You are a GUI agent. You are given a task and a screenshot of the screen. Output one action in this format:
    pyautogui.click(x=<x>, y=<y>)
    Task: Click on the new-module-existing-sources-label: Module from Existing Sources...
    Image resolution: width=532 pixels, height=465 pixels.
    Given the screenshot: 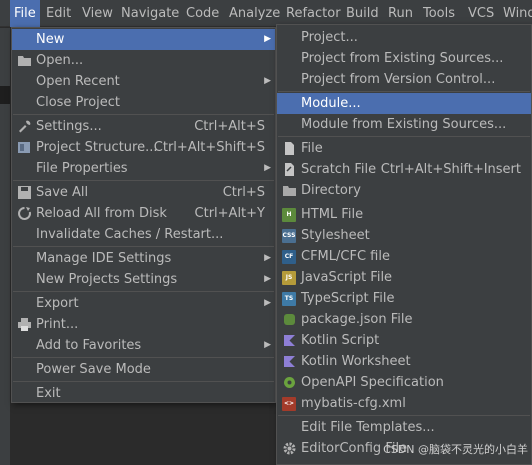 What is the action you would take?
    pyautogui.click(x=404, y=124)
    